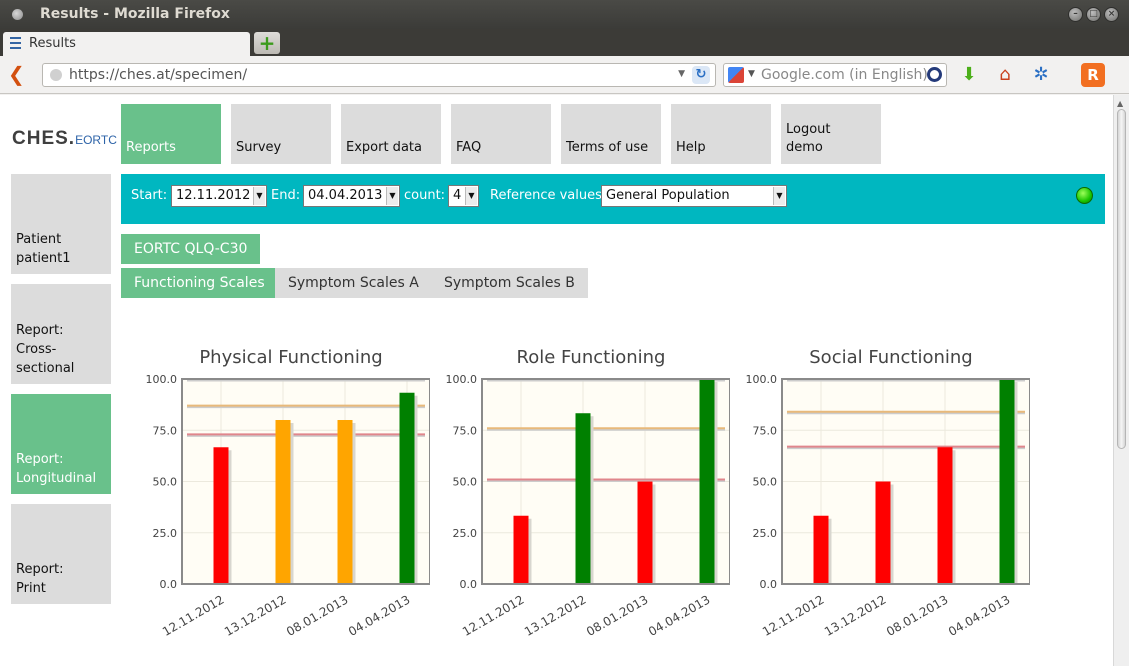 The width and height of the screenshot is (1129, 666). Describe the element at coordinates (61, 444) in the screenshot. I see `side-report-longitudinal: Report: Longitudinal` at that location.